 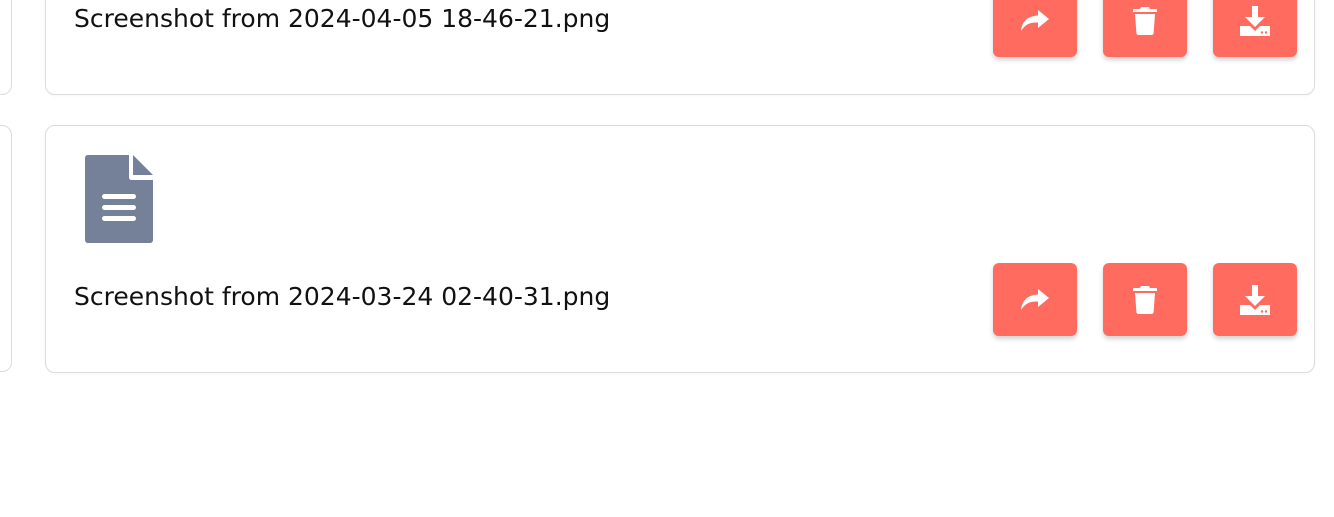 I want to click on file-name: Screenshot from 2024-04-05 18-46-21.png, so click(x=342, y=18).